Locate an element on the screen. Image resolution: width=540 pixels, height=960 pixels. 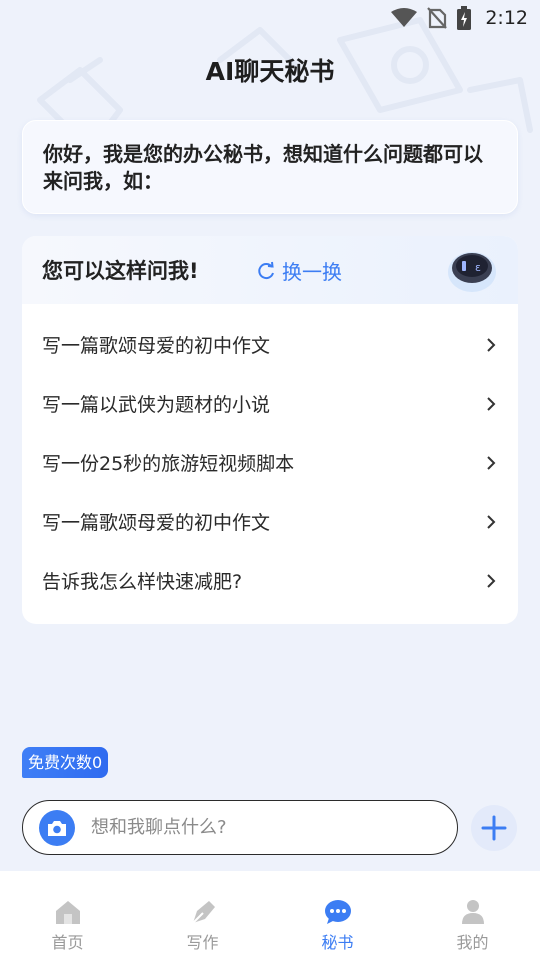
add-button is located at coordinates (494, 828).